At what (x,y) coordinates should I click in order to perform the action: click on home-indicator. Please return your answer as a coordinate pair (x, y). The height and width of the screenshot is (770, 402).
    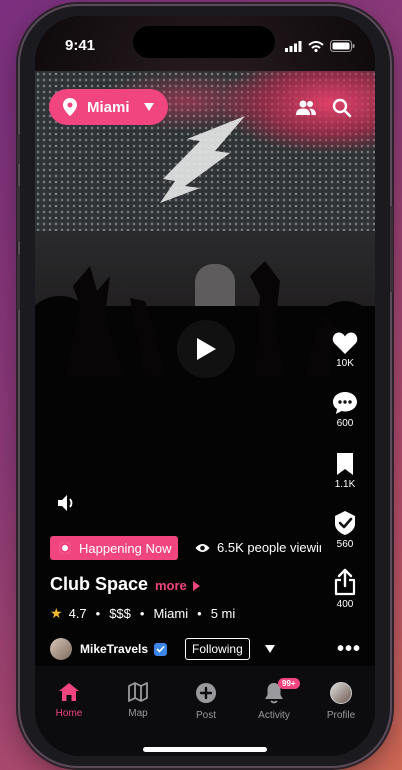
    Looking at the image, I should click on (205, 749).